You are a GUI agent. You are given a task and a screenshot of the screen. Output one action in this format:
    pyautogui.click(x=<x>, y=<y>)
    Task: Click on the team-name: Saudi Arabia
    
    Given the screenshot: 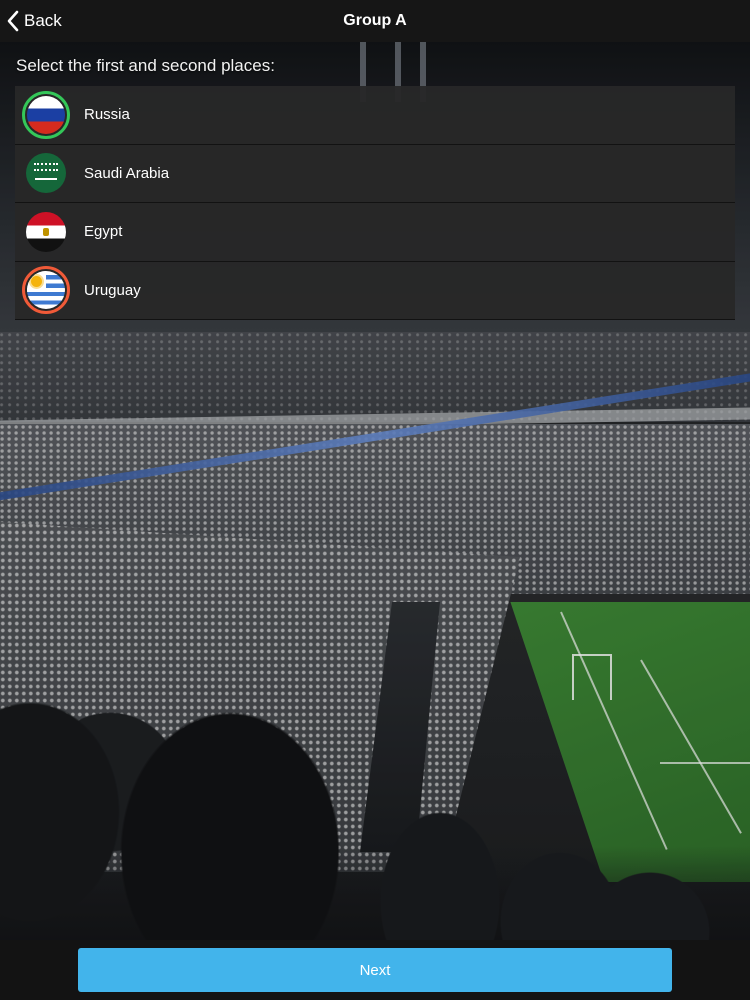 What is the action you would take?
    pyautogui.click(x=127, y=173)
    